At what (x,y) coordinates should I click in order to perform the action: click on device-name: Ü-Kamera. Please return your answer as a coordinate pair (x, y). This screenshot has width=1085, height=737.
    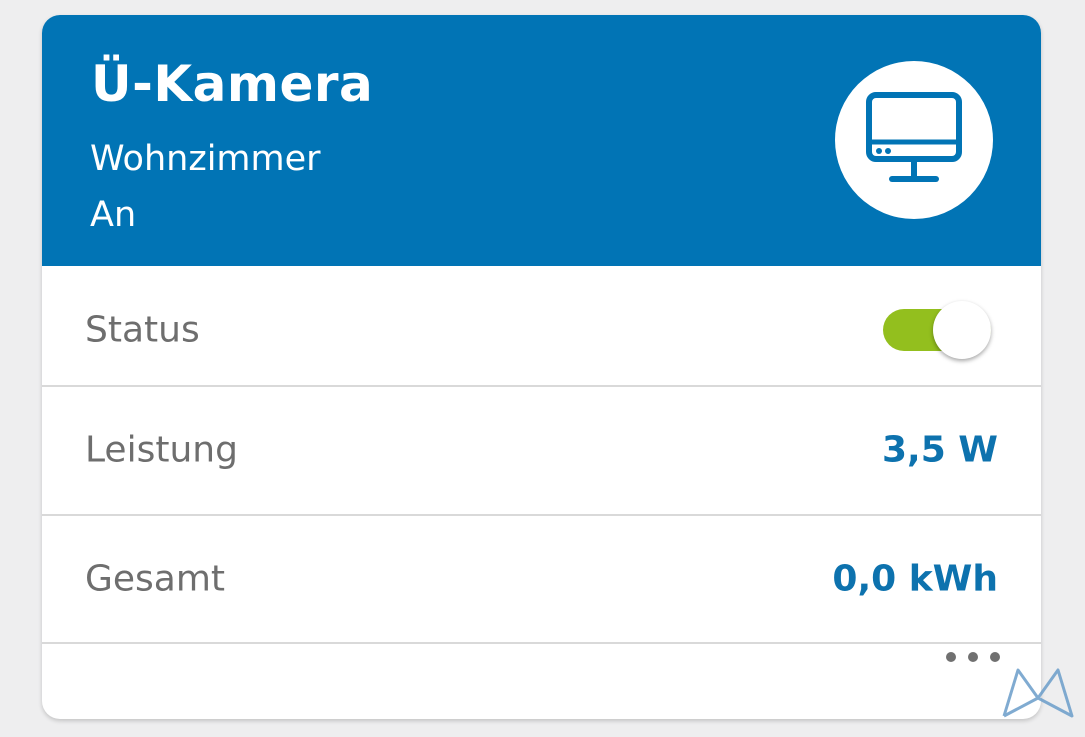
    Looking at the image, I should click on (232, 84).